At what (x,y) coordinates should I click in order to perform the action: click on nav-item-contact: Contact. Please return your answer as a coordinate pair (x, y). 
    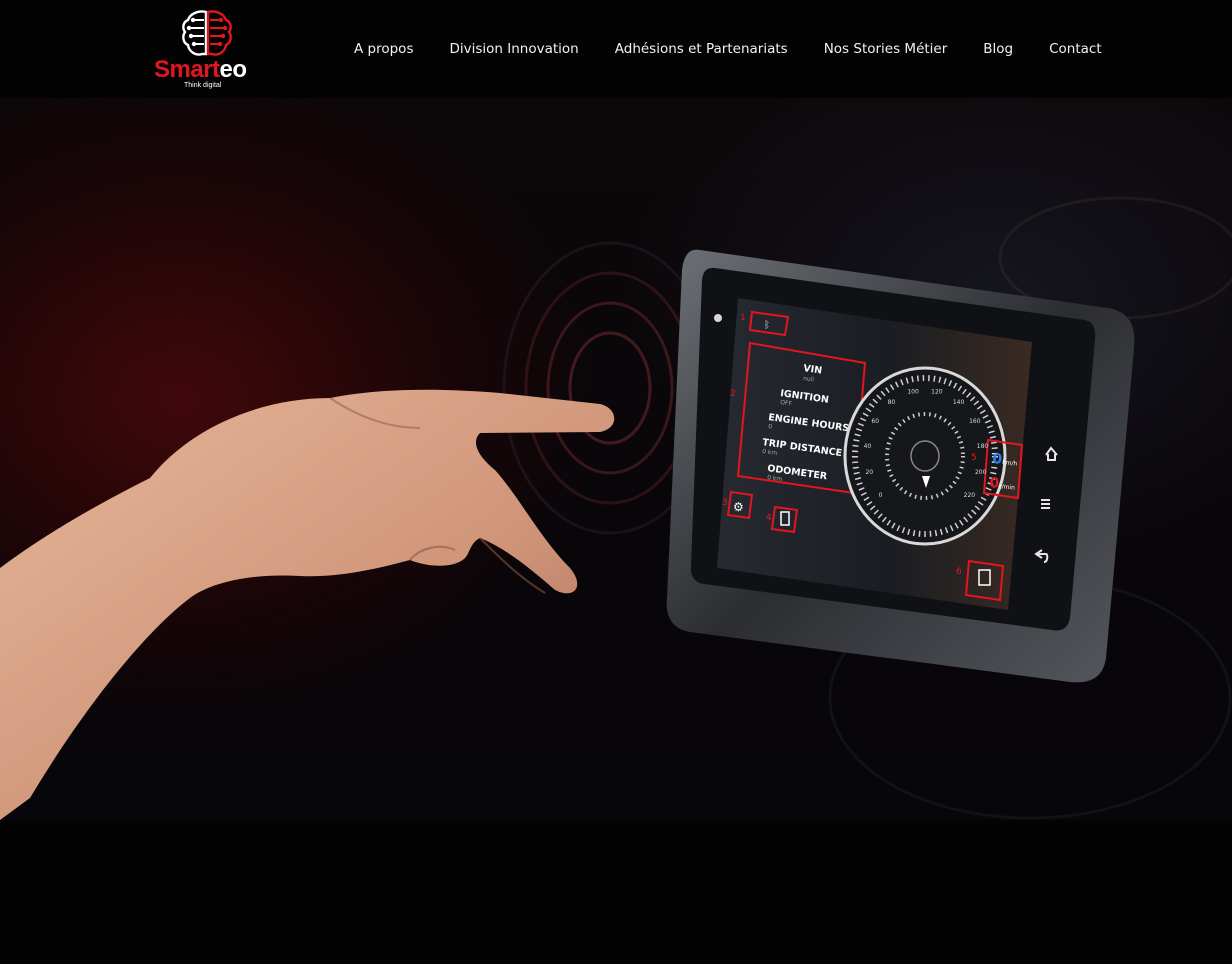
    Looking at the image, I should click on (1075, 49).